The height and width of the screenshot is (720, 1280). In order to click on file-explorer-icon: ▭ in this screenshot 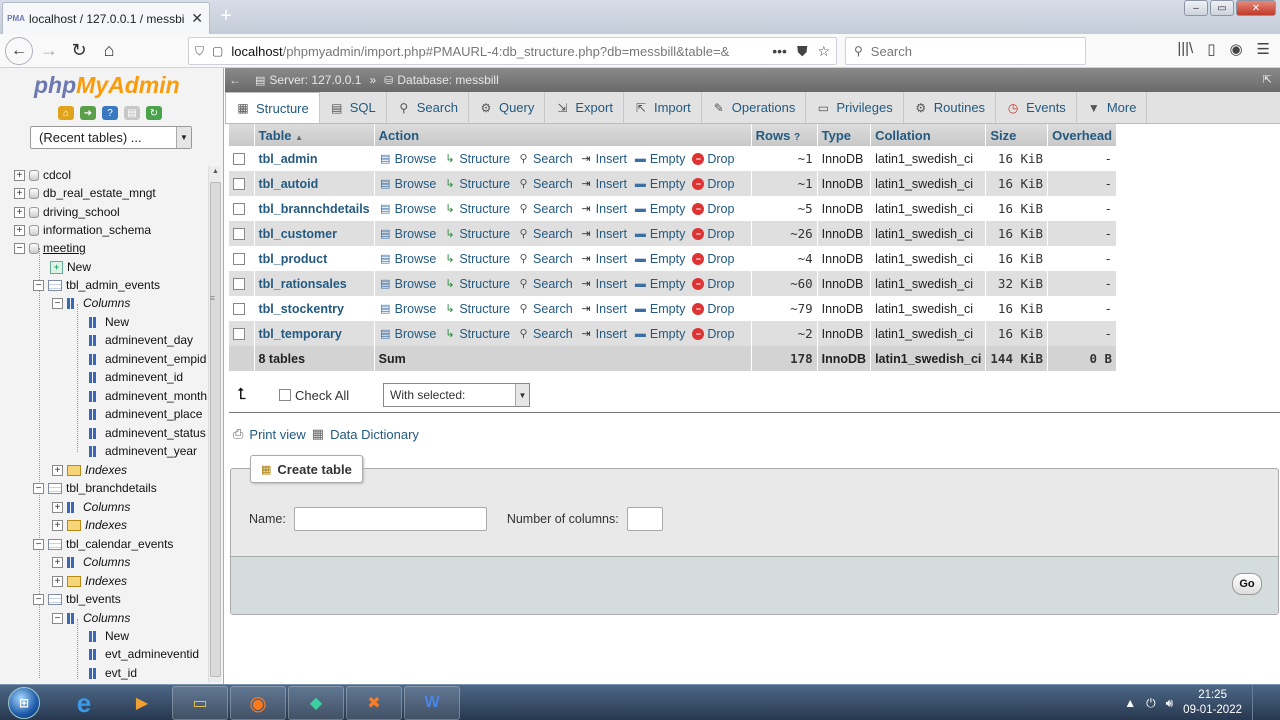, I will do `click(200, 703)`.